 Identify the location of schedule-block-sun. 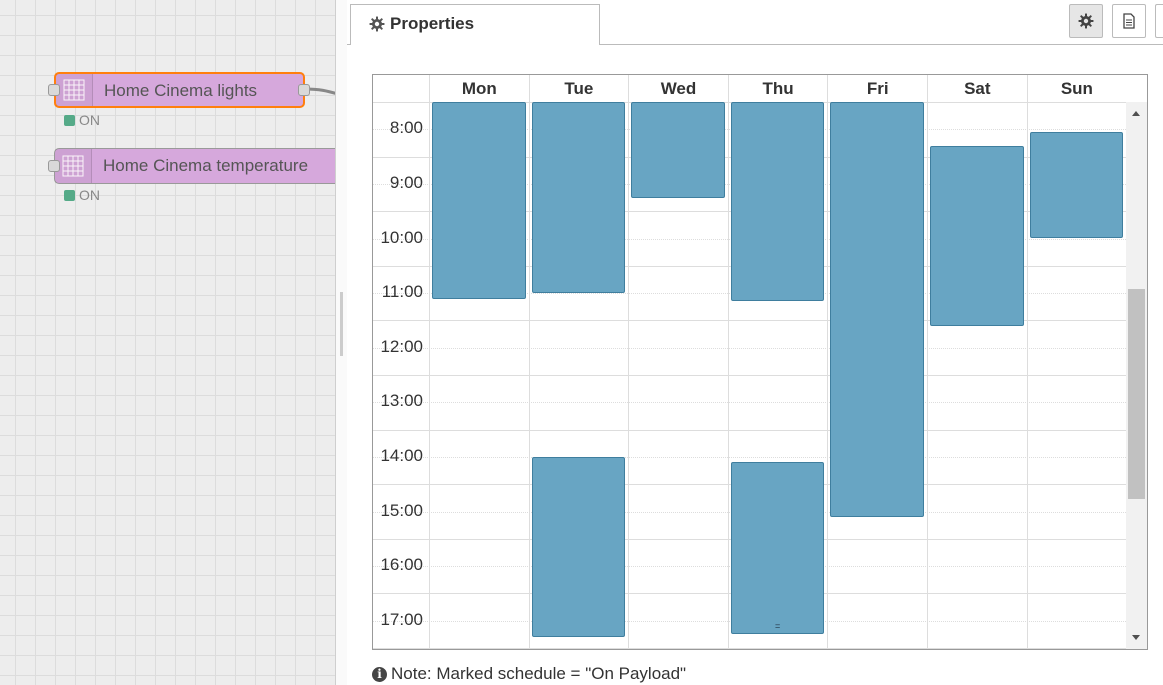
(1076, 185).